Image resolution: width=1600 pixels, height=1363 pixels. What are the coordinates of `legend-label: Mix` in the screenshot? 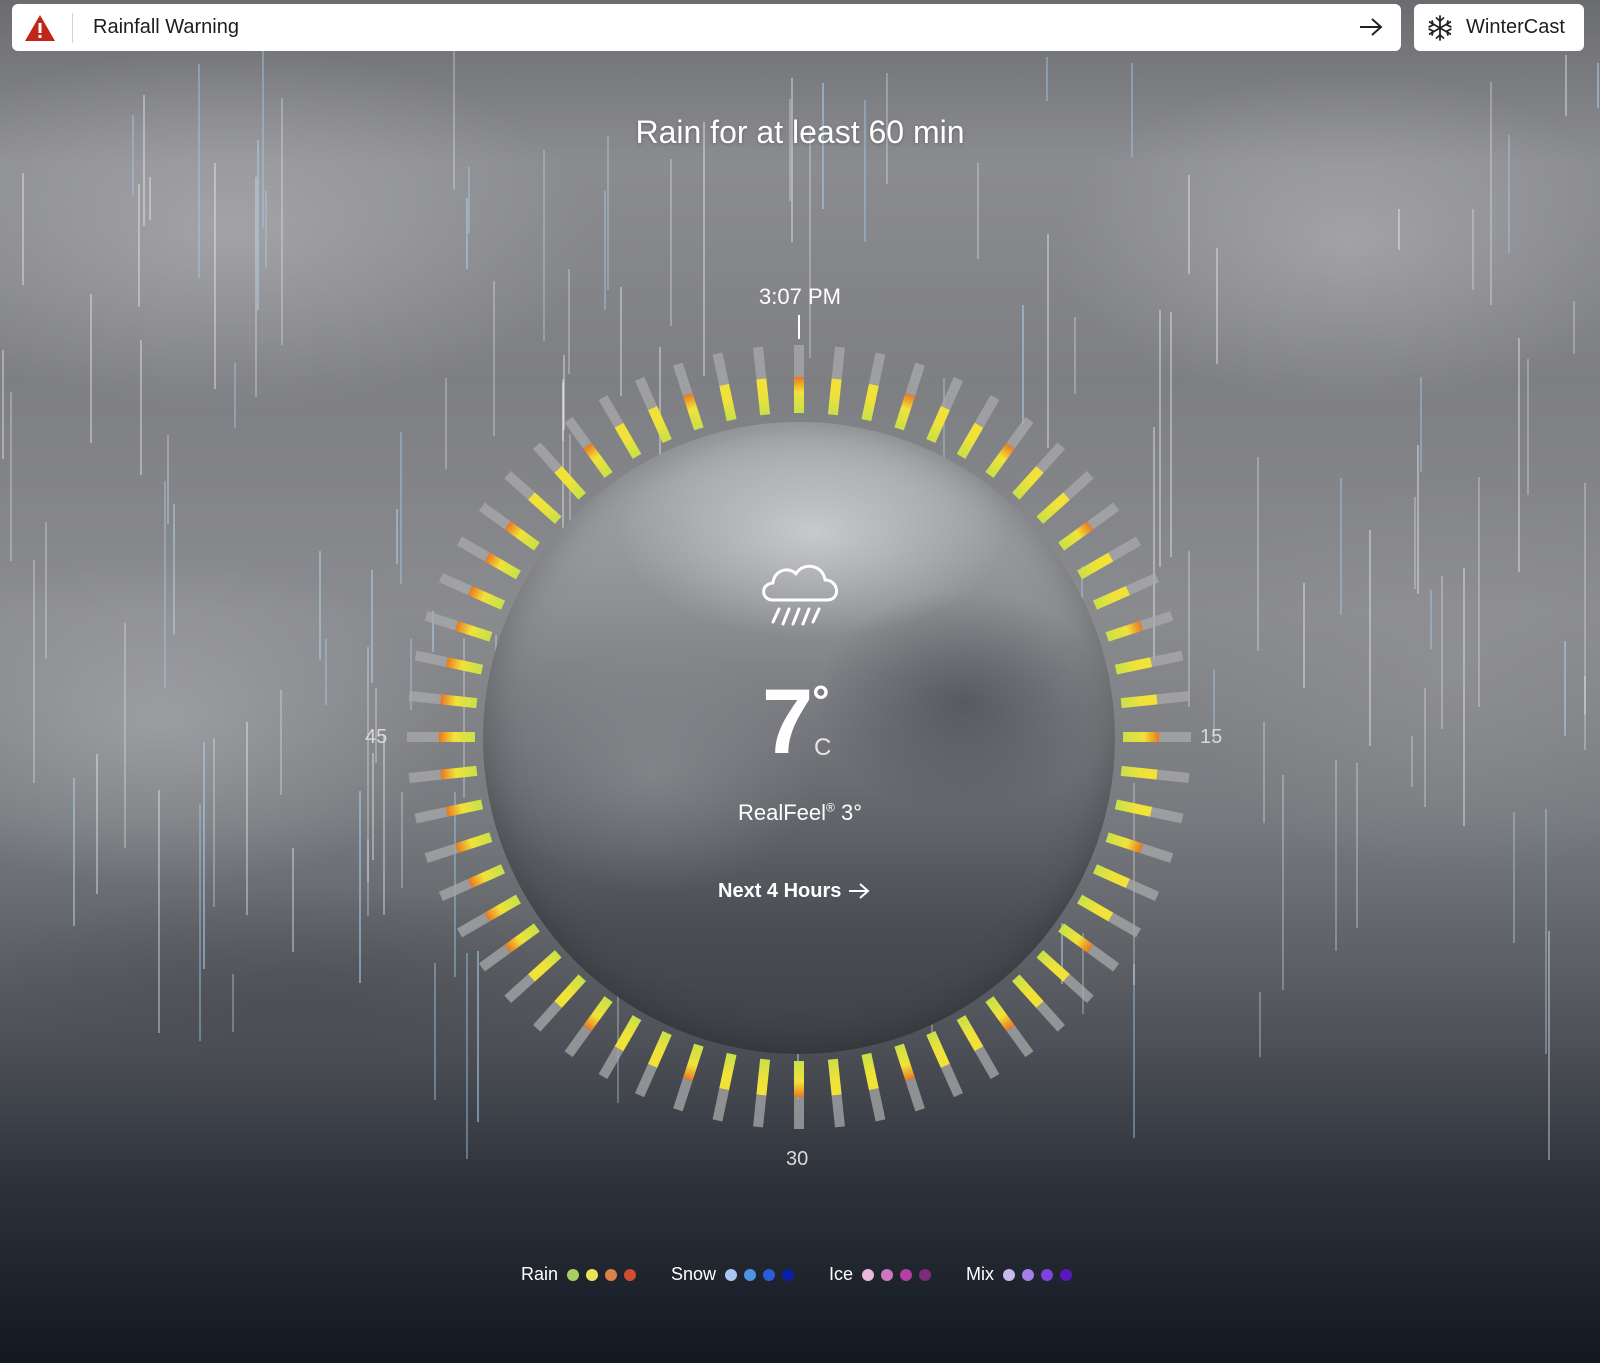 It's located at (980, 1274).